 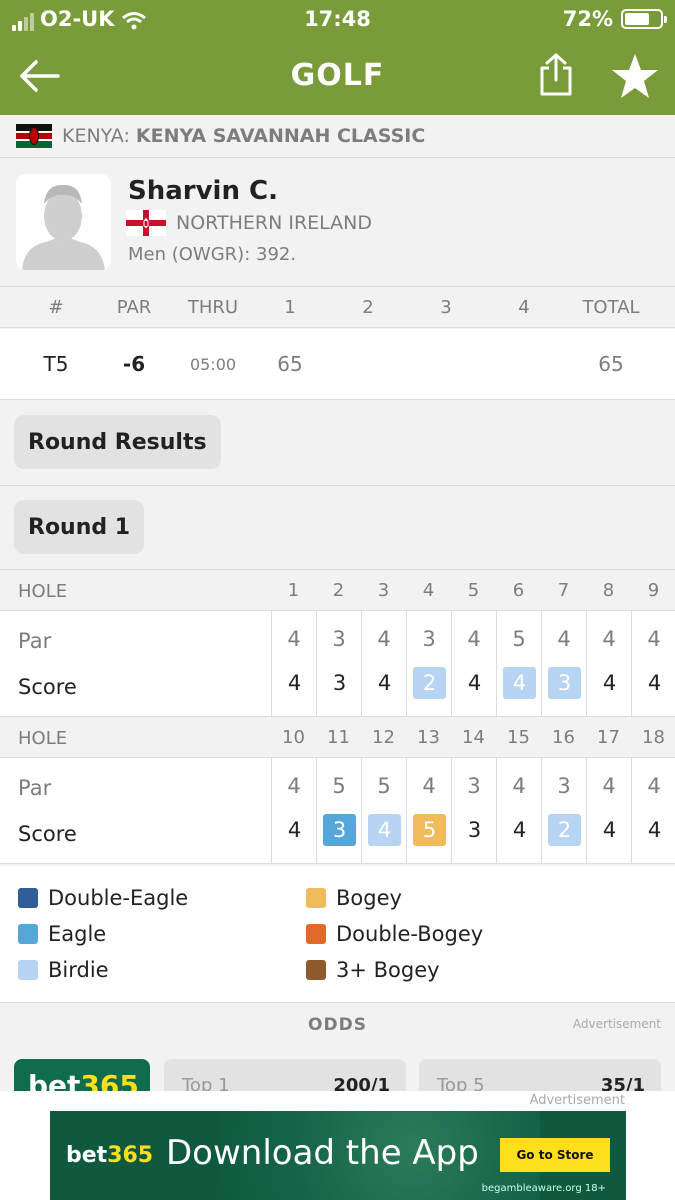 I want to click on legend-label: Double-Bogey, so click(x=410, y=934).